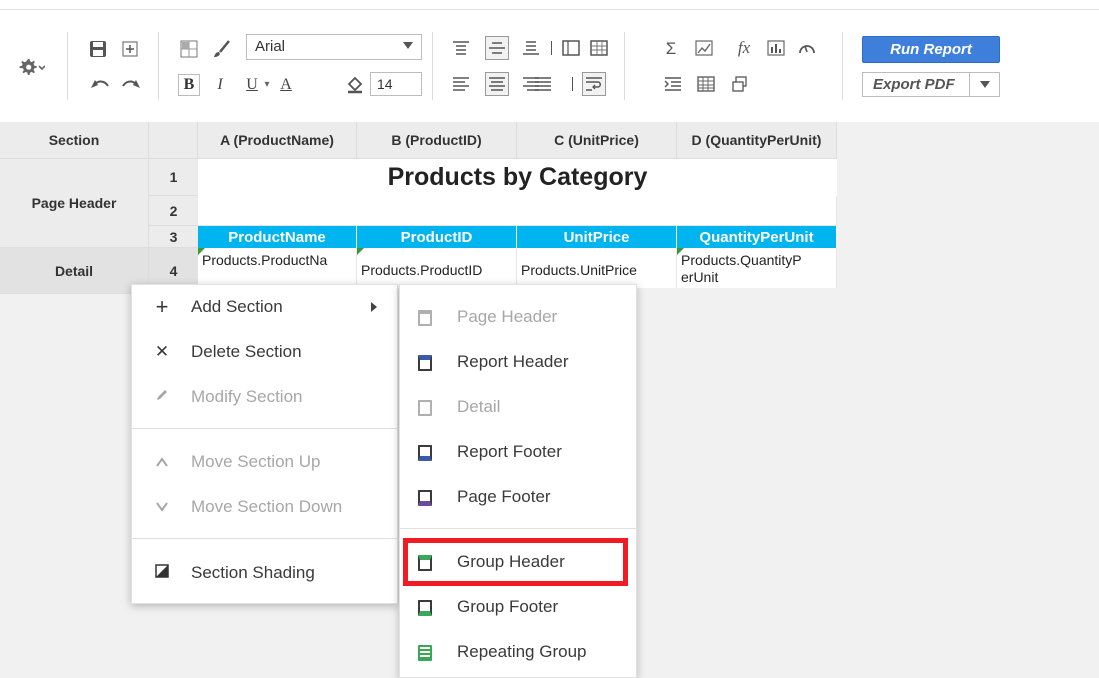 Image resolution: width=1099 pixels, height=678 pixels. What do you see at coordinates (100, 83) in the screenshot?
I see `undo-icon` at bounding box center [100, 83].